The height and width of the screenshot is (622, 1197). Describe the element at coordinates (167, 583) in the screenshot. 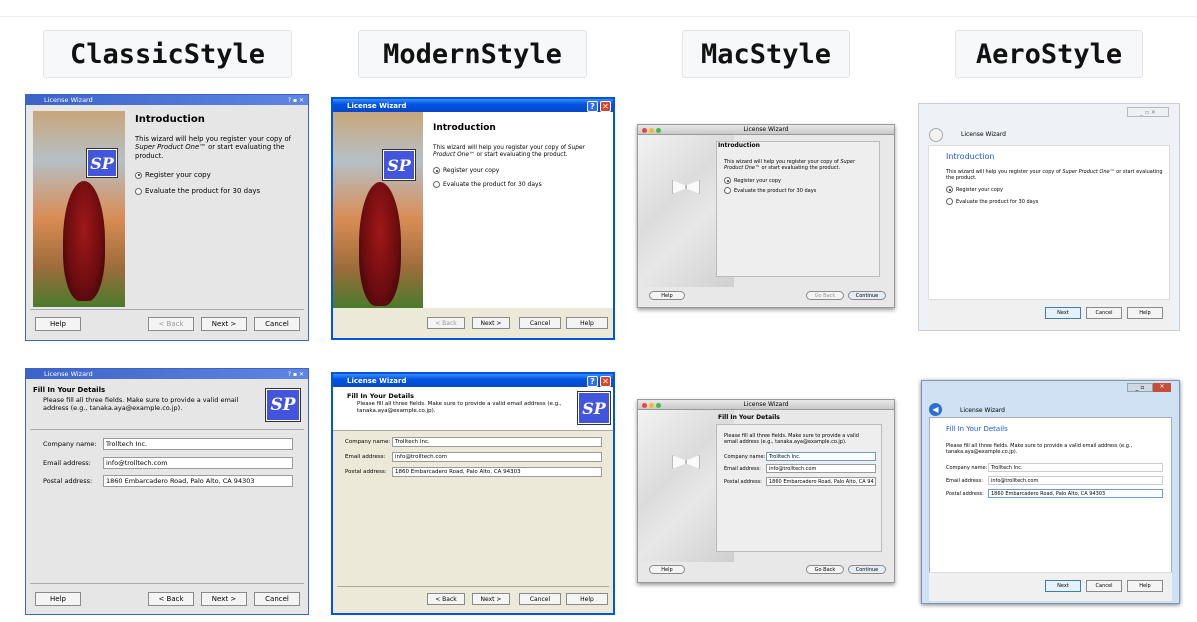

I see `button-separator` at that location.